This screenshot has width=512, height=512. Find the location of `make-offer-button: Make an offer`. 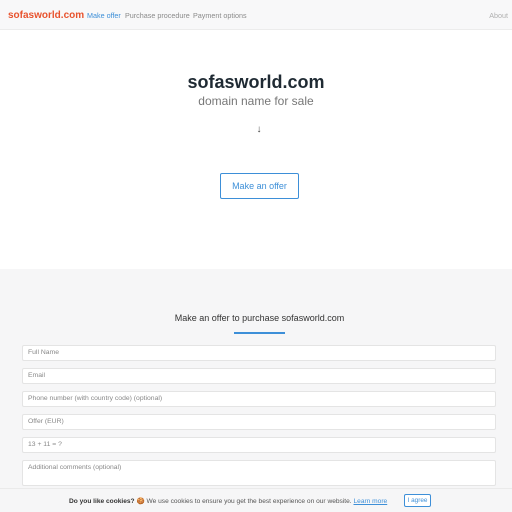

make-offer-button: Make an offer is located at coordinates (259, 186).